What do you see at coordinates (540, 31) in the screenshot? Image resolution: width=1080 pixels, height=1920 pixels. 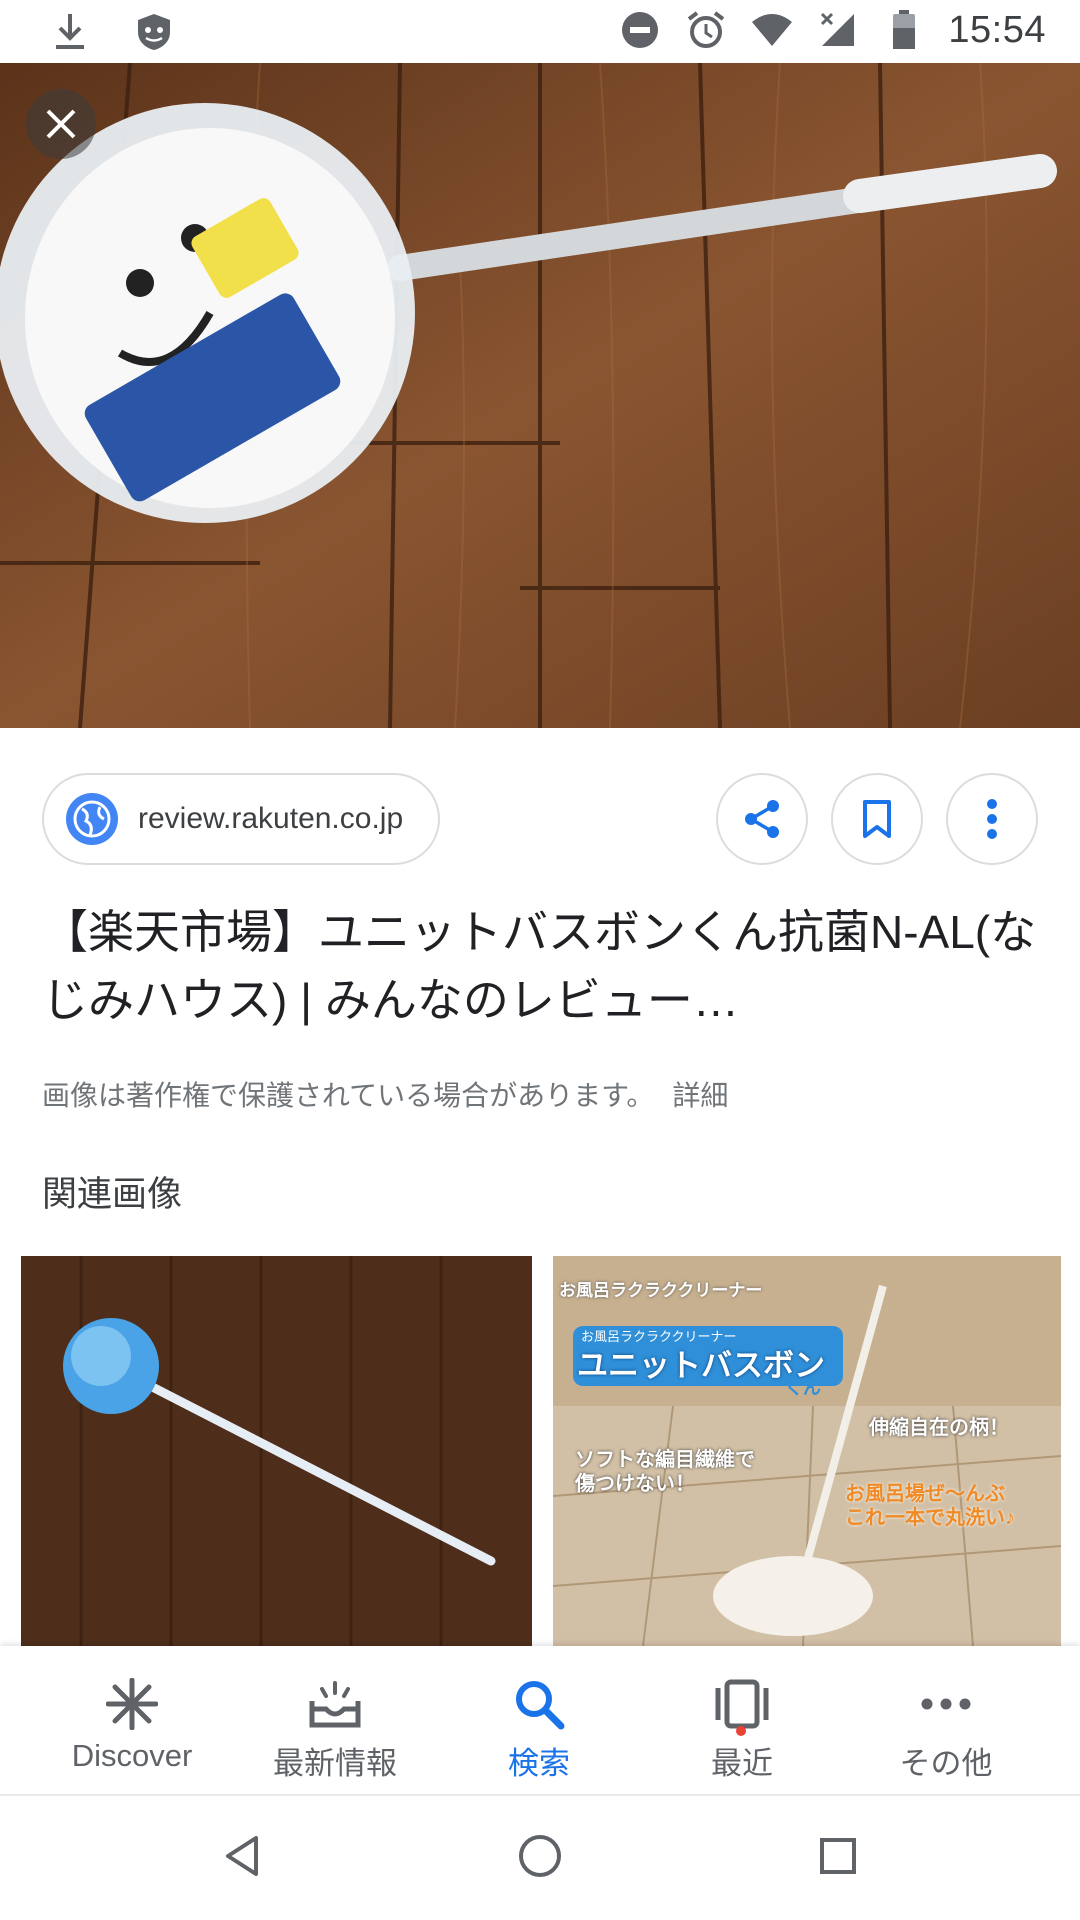 I see `status-bar: 15:54` at bounding box center [540, 31].